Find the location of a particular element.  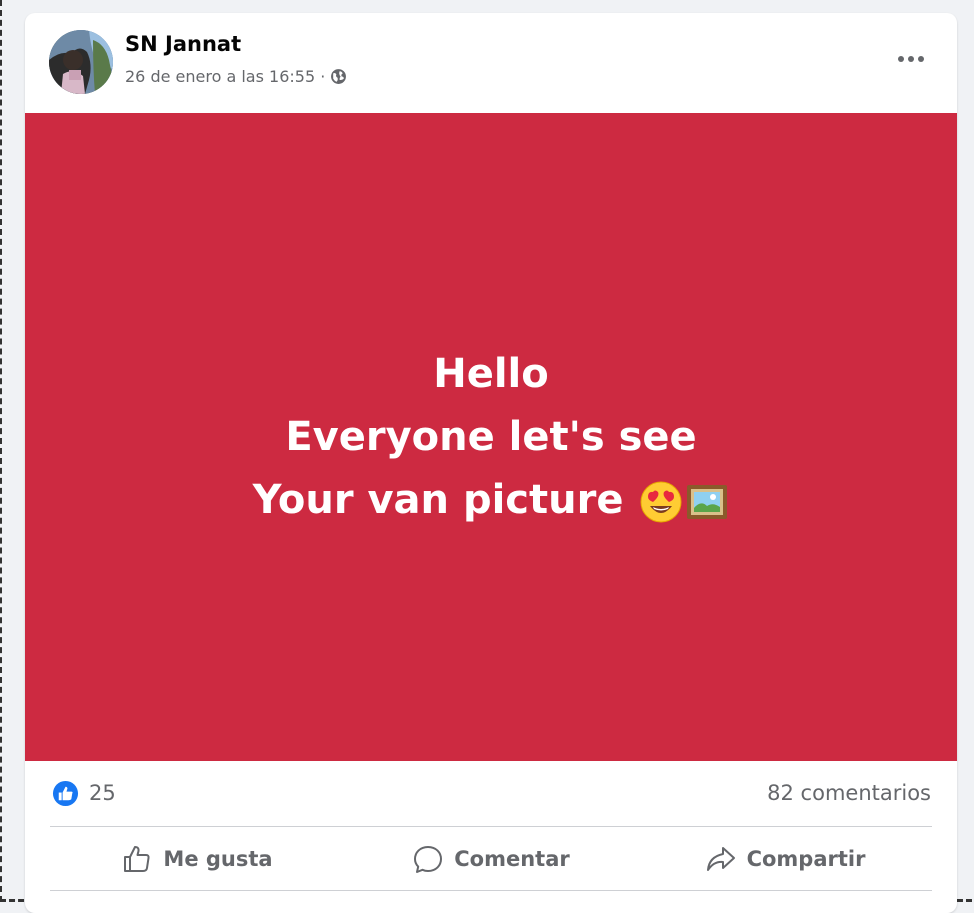

framed-picture-emoji is located at coordinates (707, 501).